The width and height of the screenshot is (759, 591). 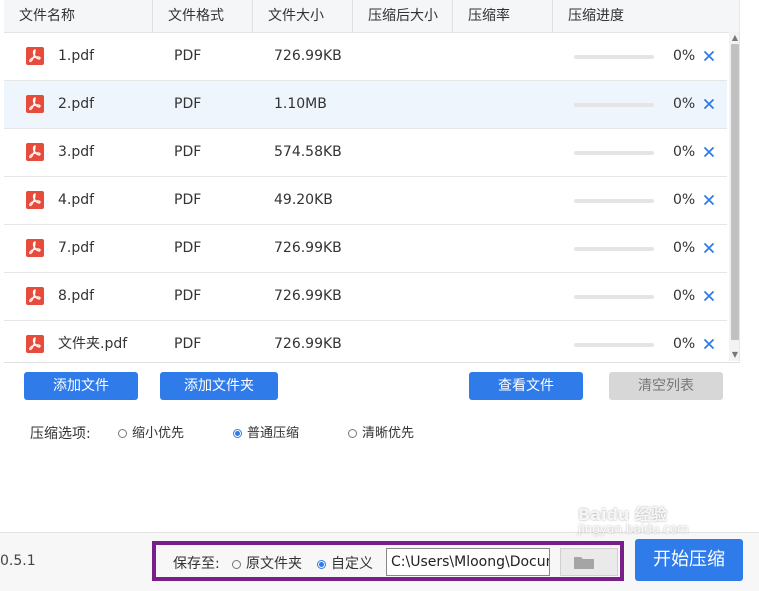 What do you see at coordinates (365, 153) in the screenshot?
I see `table-row: 3.pdf PDF 574.58KB 0%` at bounding box center [365, 153].